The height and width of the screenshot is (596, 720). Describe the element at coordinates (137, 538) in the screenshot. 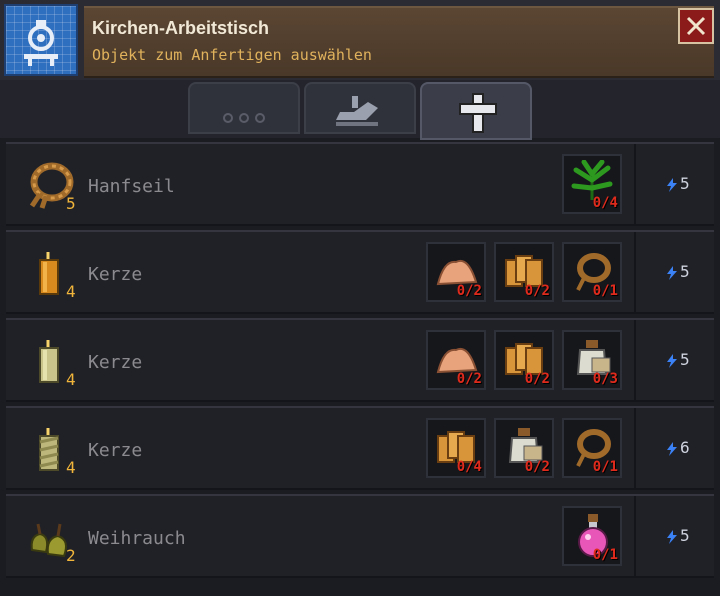

I see `item-name: Weihrauch` at that location.